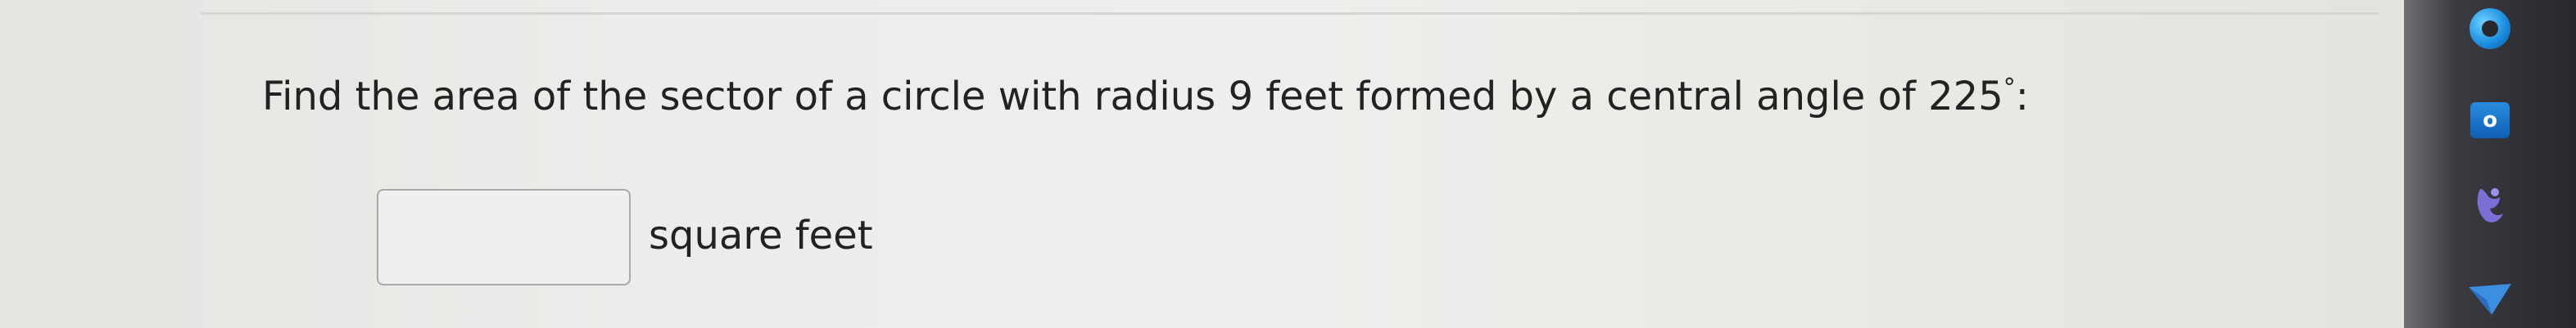 Image resolution: width=2576 pixels, height=328 pixels. I want to click on edge-icon-center, so click(2490, 28).